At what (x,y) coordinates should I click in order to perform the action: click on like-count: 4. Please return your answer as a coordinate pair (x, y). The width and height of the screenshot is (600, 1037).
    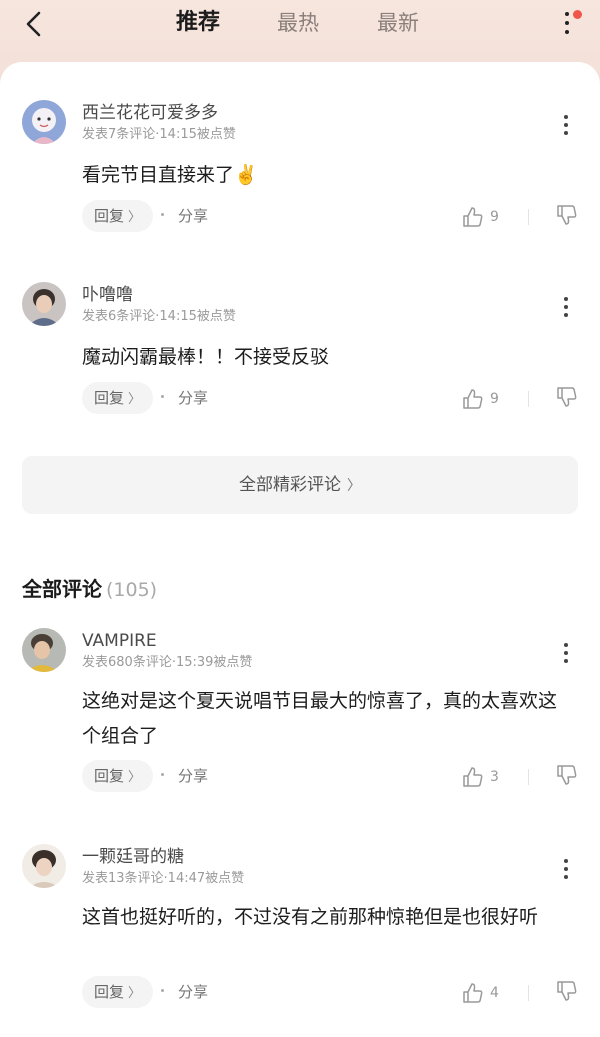
    Looking at the image, I should click on (494, 993).